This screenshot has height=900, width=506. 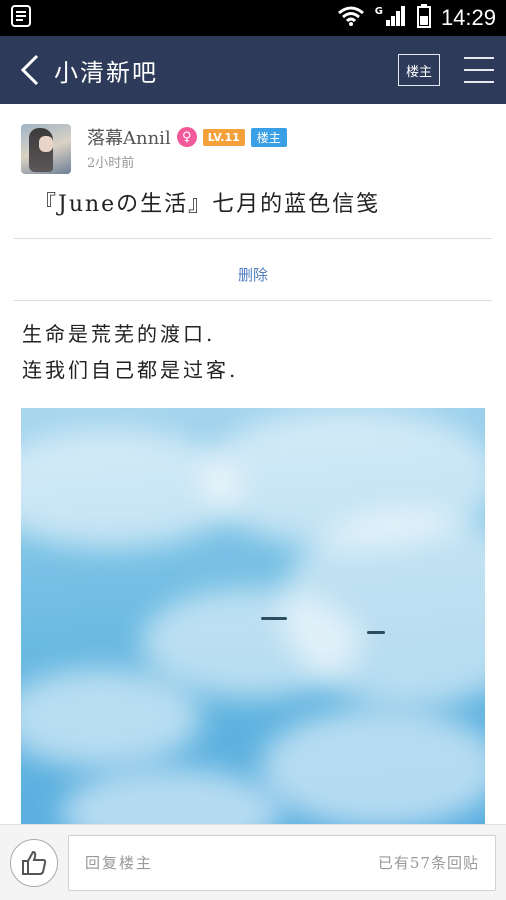 I want to click on post-time: 2小时前, so click(x=111, y=163).